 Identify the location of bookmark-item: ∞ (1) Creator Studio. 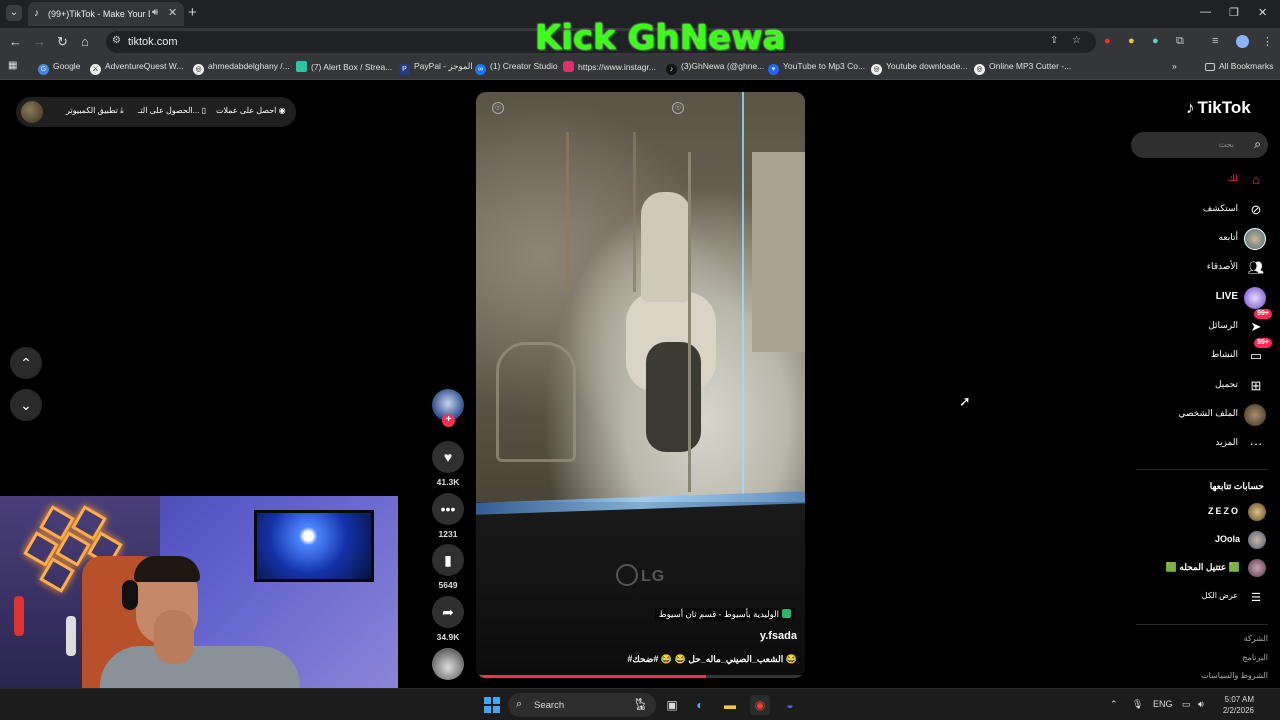
(516, 68).